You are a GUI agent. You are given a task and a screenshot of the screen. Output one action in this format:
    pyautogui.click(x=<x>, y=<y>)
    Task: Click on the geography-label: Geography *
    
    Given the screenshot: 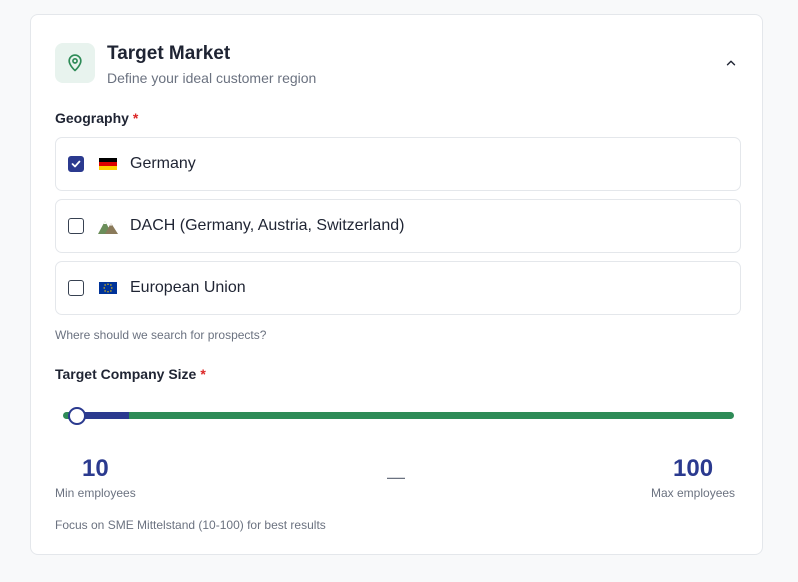 What is the action you would take?
    pyautogui.click(x=96, y=118)
    